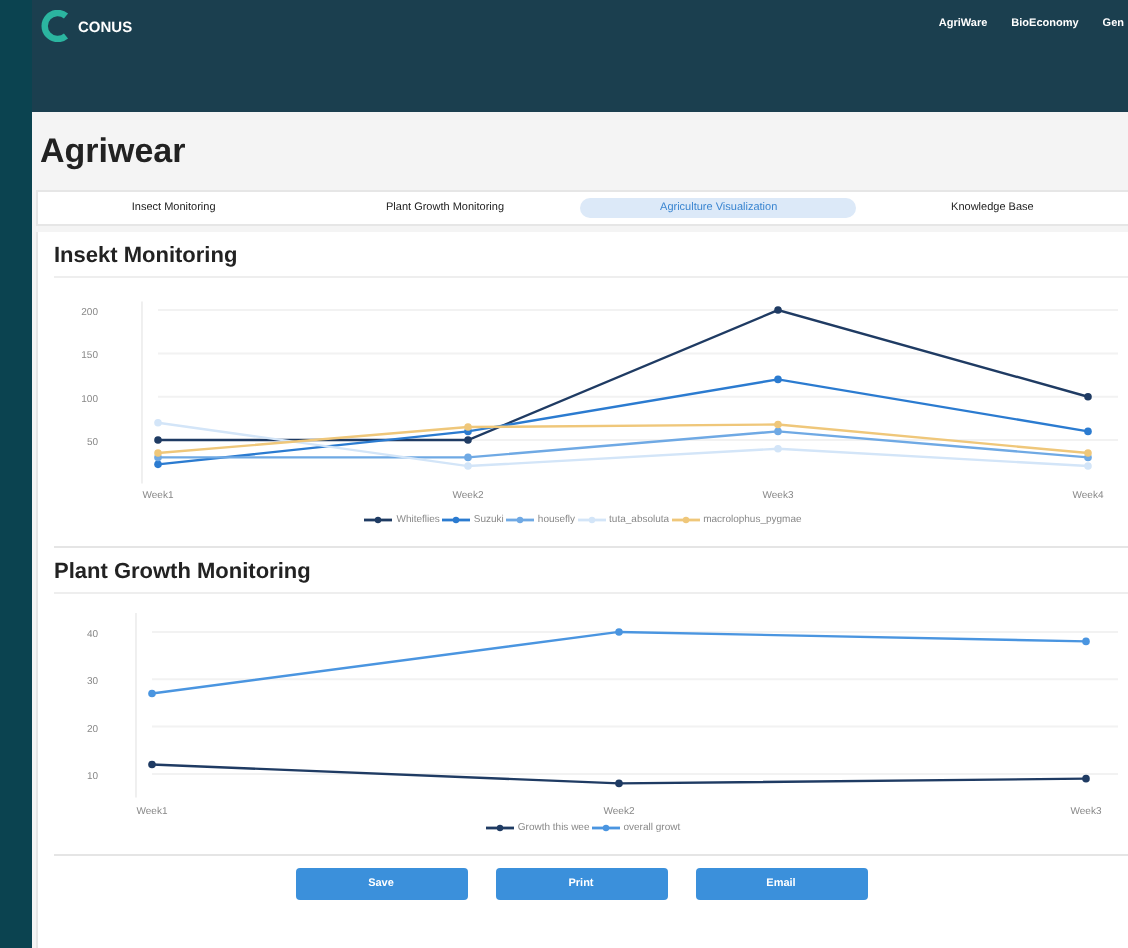  I want to click on logo-icon, so click(56, 26).